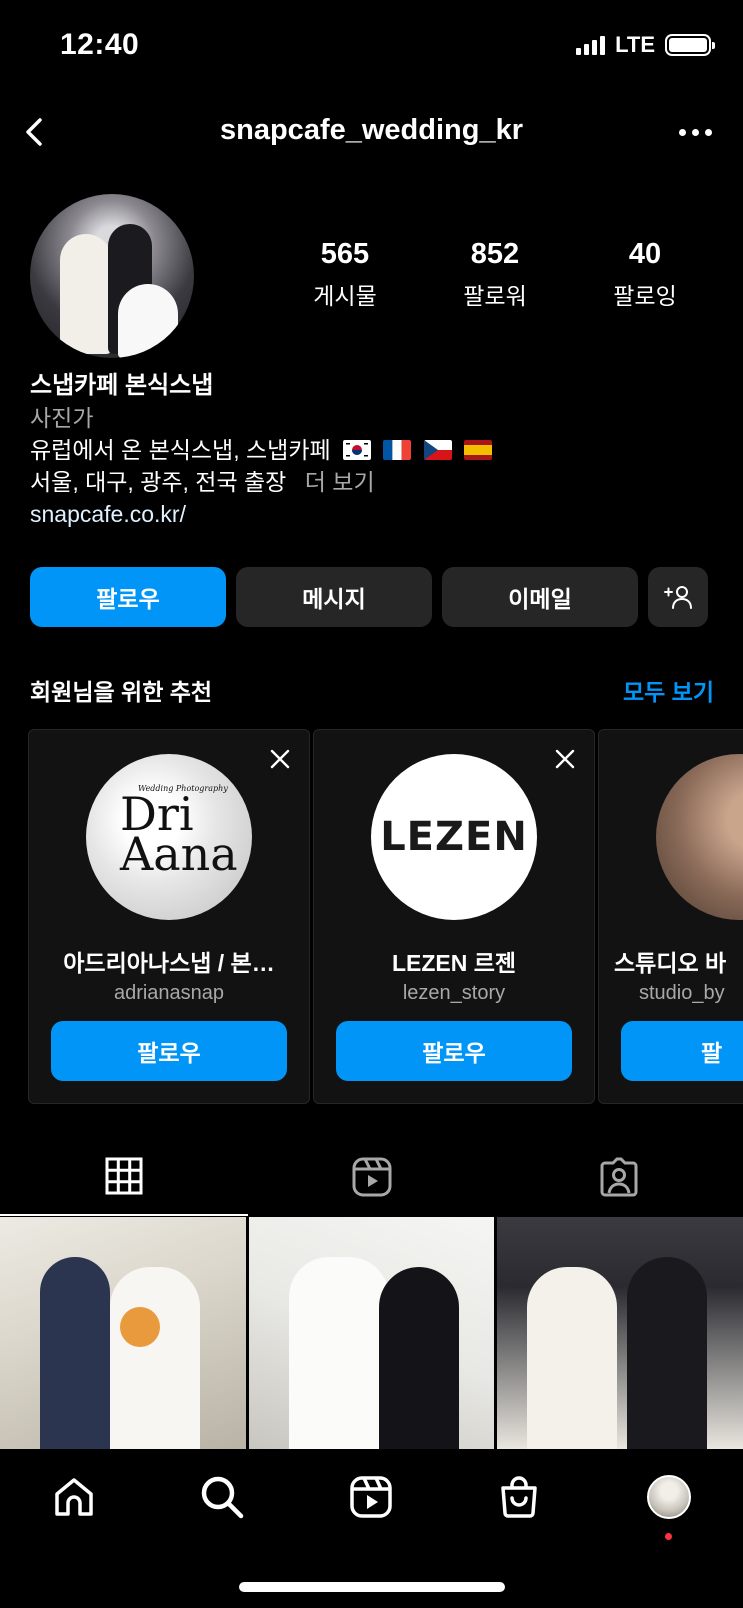  What do you see at coordinates (372, 690) in the screenshot?
I see `suggestions-header: 회원님을 위한 추천 모두 보기` at bounding box center [372, 690].